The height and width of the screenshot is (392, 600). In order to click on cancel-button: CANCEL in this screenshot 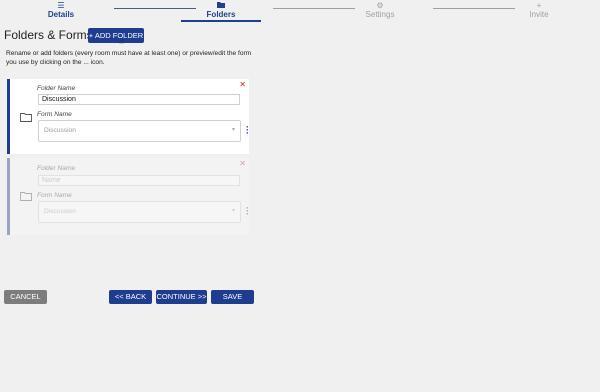, I will do `click(25, 297)`.